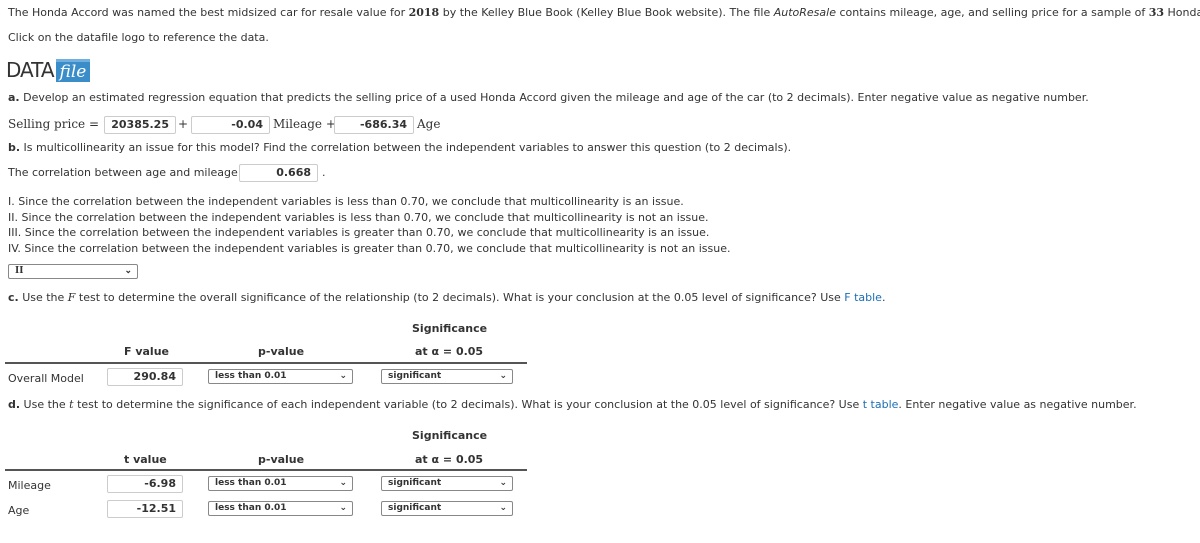 This screenshot has width=1200, height=543. Describe the element at coordinates (140, 125) in the screenshot. I see `intercept-input: 20385.25` at that location.